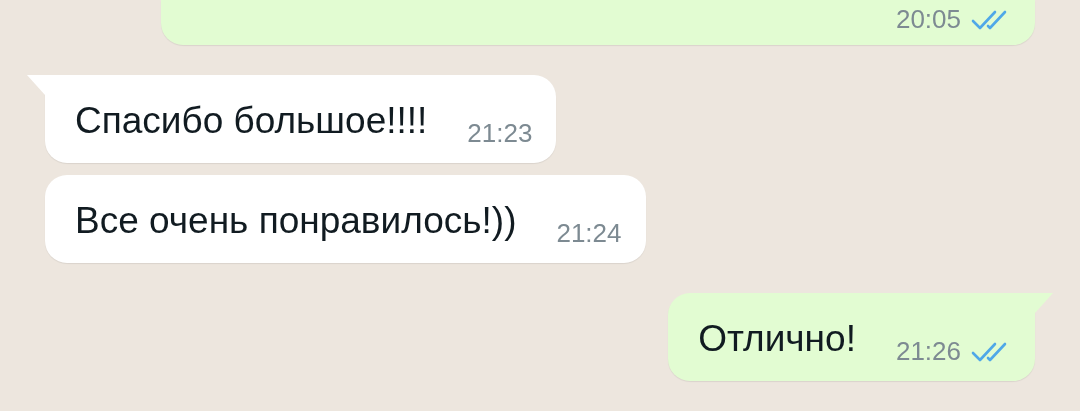 The image size is (1080, 411). Describe the element at coordinates (589, 233) in the screenshot. I see `message-time: 21:24` at that location.